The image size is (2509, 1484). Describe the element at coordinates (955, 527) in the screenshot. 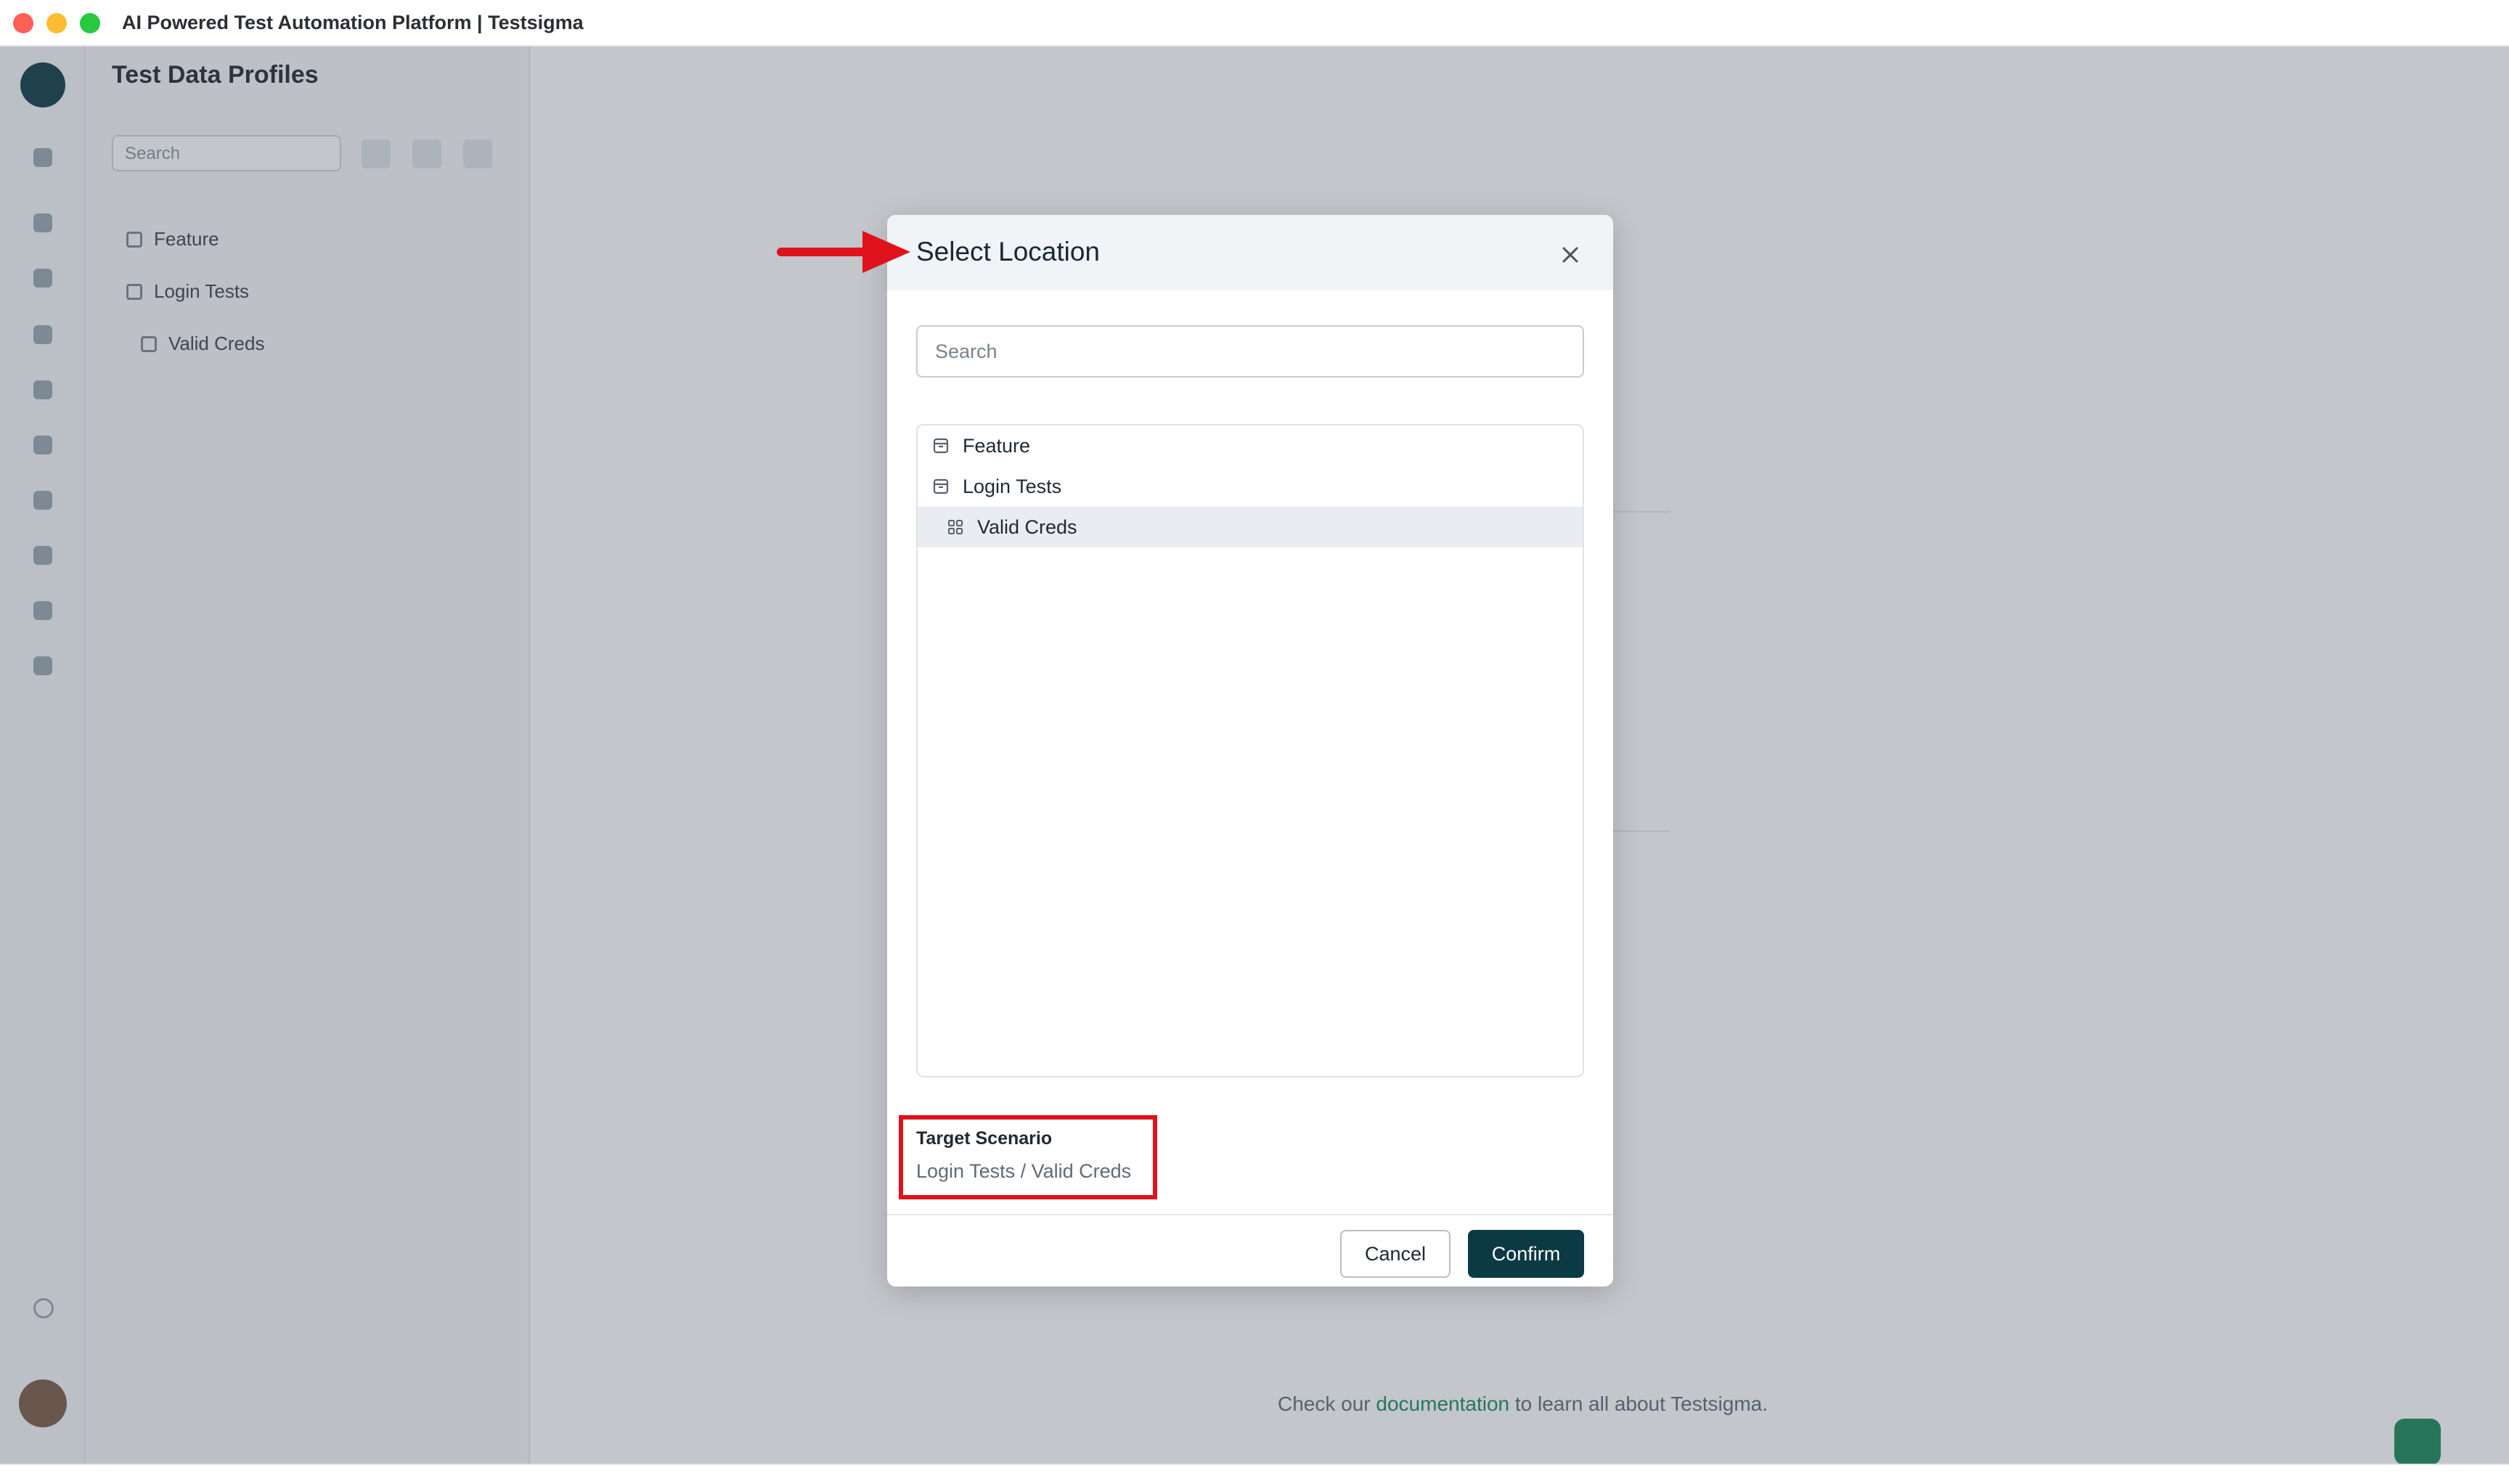

I see `grid-icon` at that location.